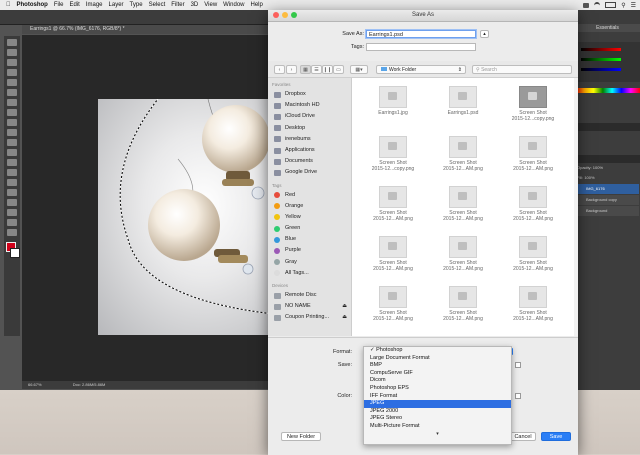 This screenshot has width=640, height=455. What do you see at coordinates (12, 182) in the screenshot?
I see `pen-tool-icon` at bounding box center [12, 182].